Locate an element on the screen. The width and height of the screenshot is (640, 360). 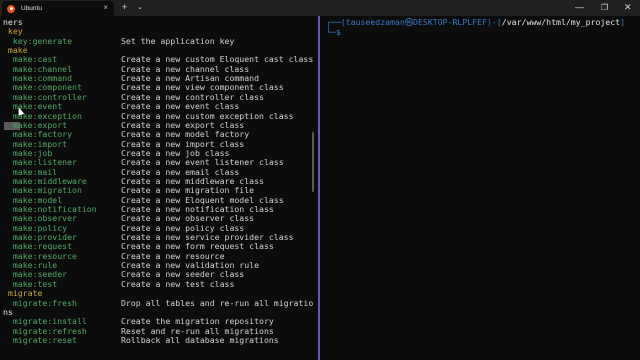
prompt-path: /var/www/html/my_project is located at coordinates (561, 22).